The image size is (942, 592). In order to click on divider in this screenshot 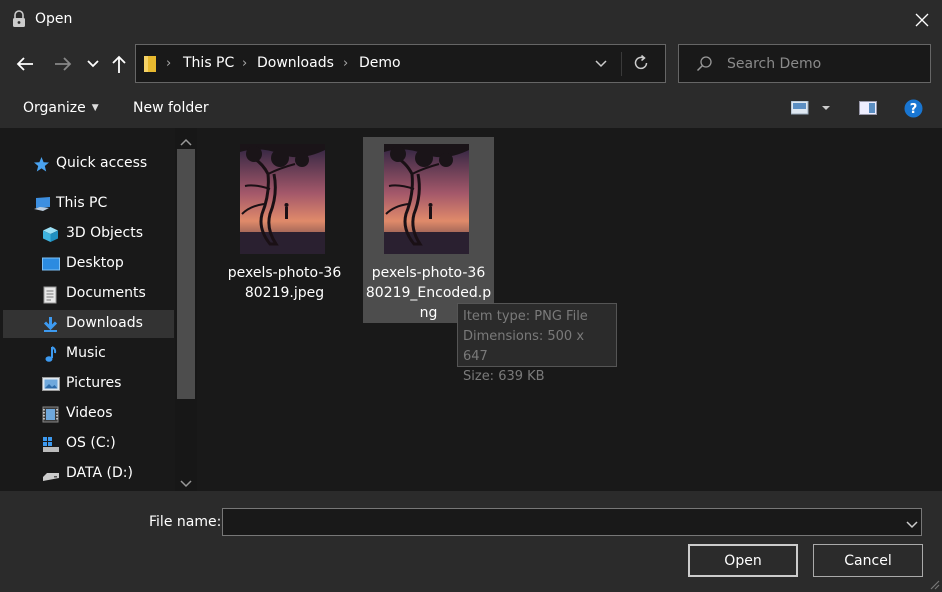, I will do `click(621, 64)`.